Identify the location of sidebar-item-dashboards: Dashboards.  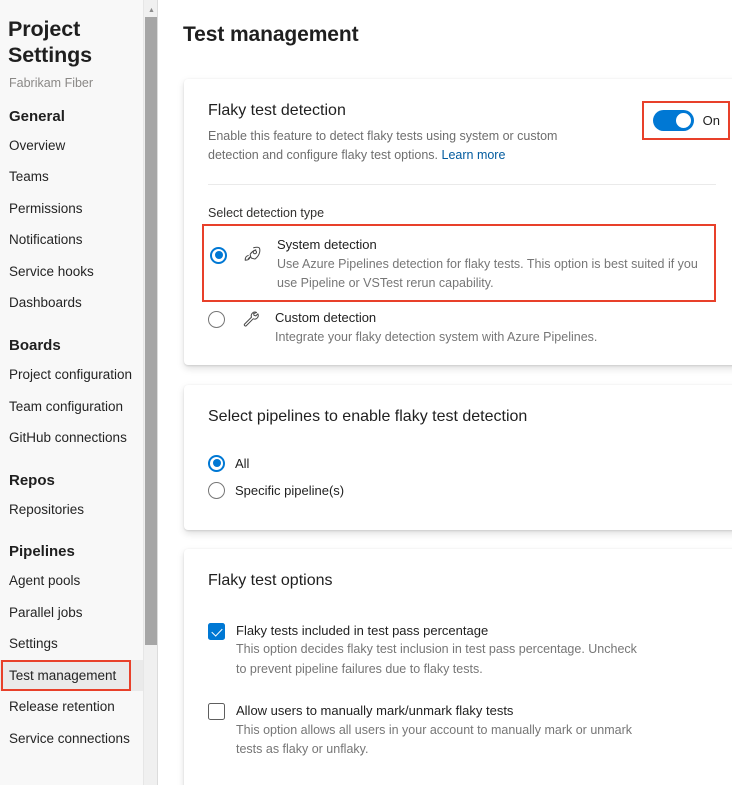
(79, 303).